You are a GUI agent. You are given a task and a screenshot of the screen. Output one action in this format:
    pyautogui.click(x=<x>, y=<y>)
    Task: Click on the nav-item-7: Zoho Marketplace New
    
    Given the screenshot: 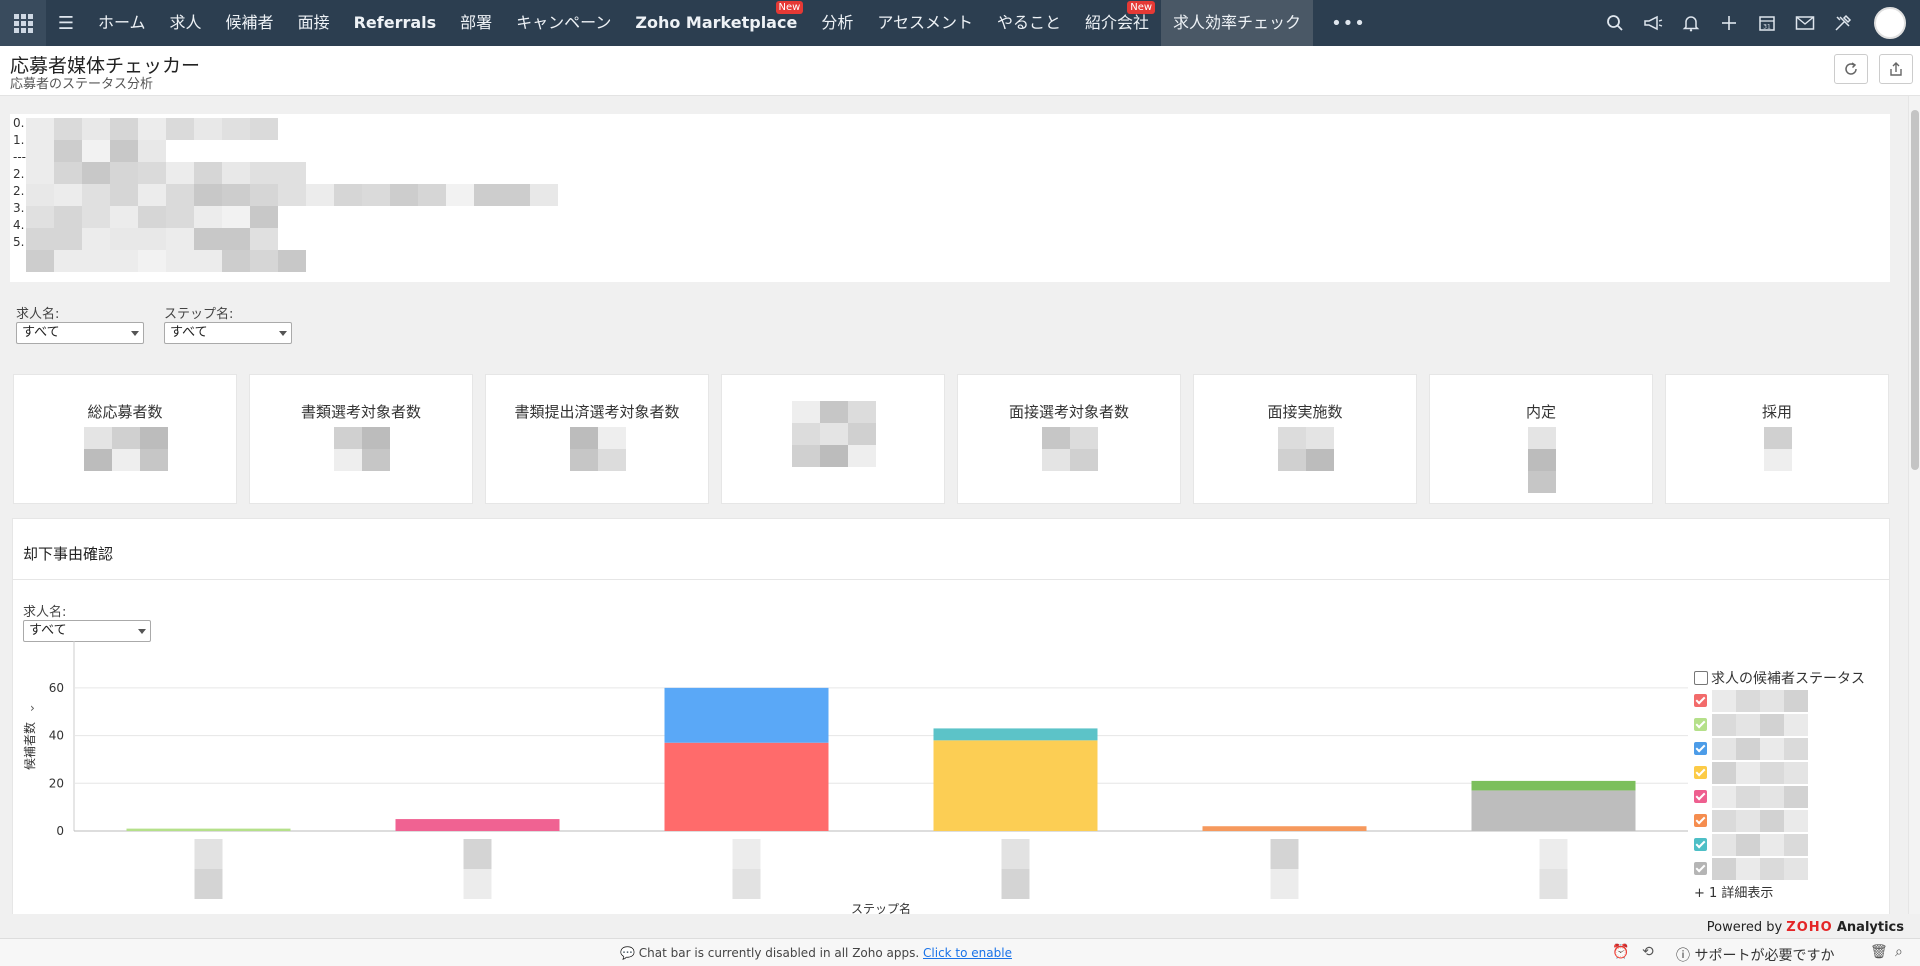 What is the action you would take?
    pyautogui.click(x=716, y=23)
    